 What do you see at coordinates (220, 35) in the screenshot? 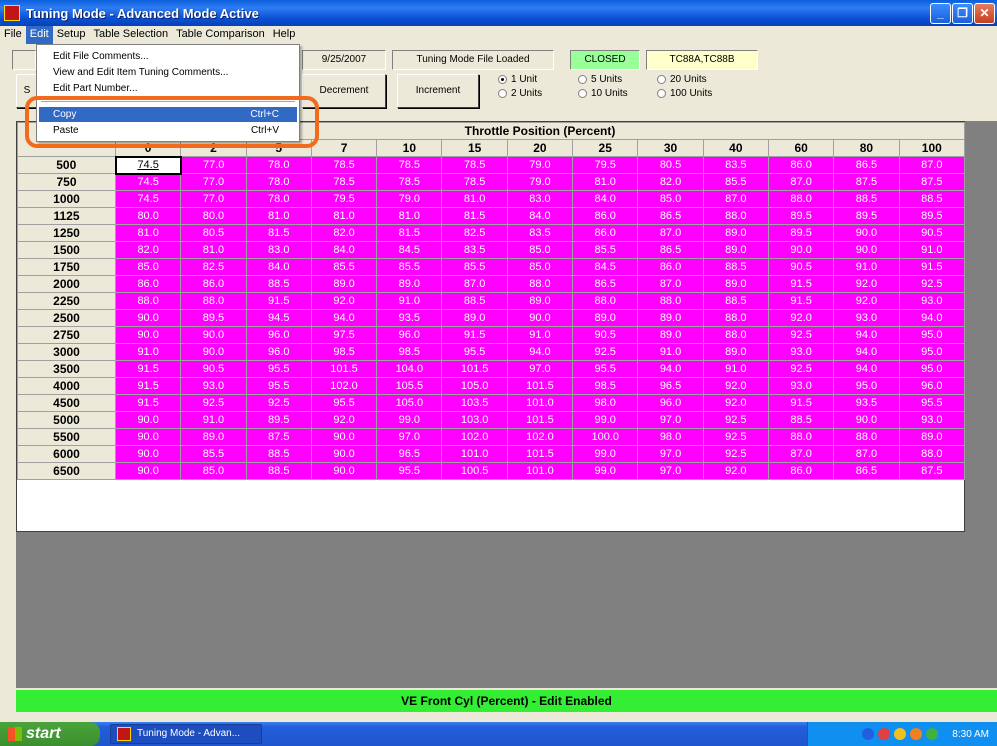
I see `menu-table-comparison: Table Comparison` at bounding box center [220, 35].